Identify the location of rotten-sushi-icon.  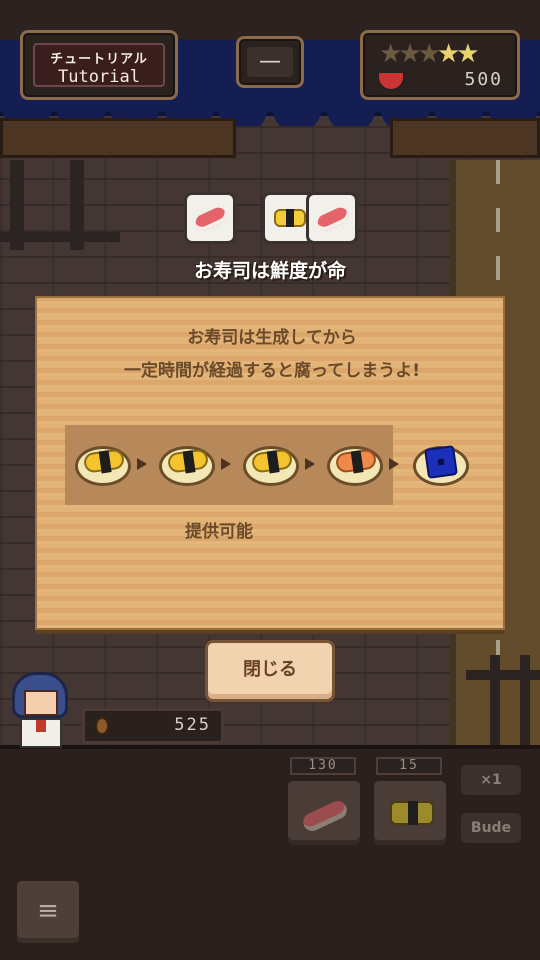
(441, 465).